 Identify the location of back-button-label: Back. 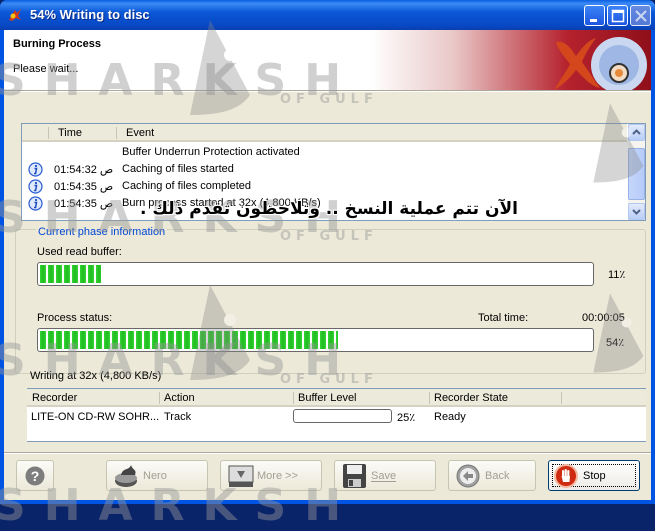
(497, 476).